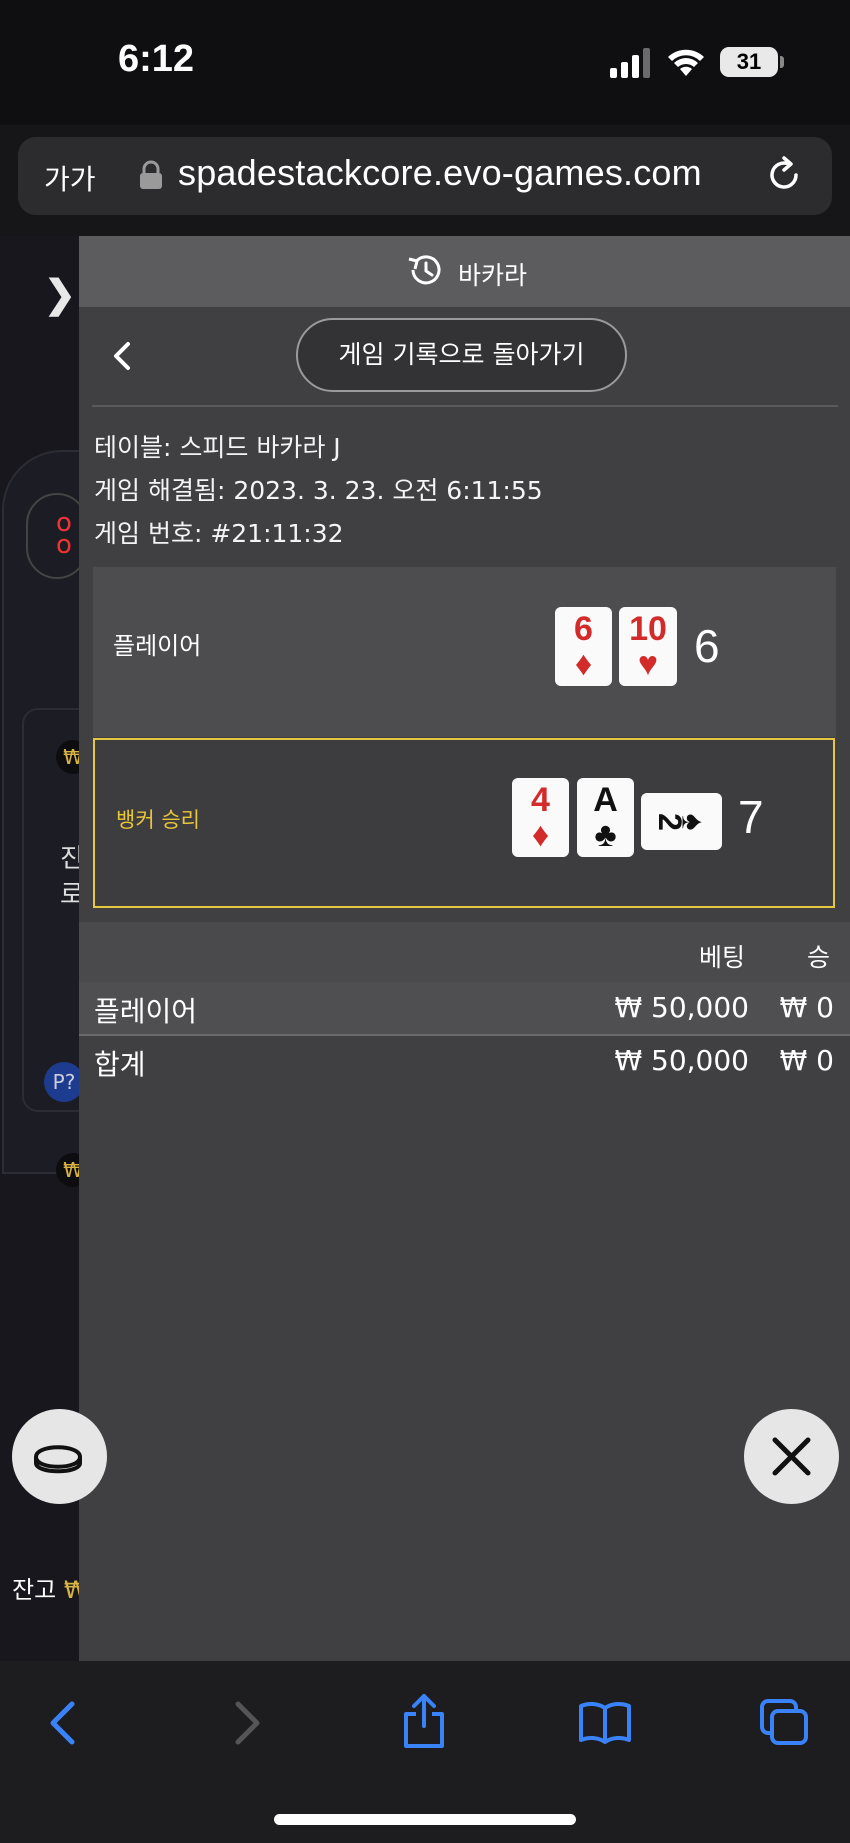  I want to click on spade-icon: ♠, so click(693, 821).